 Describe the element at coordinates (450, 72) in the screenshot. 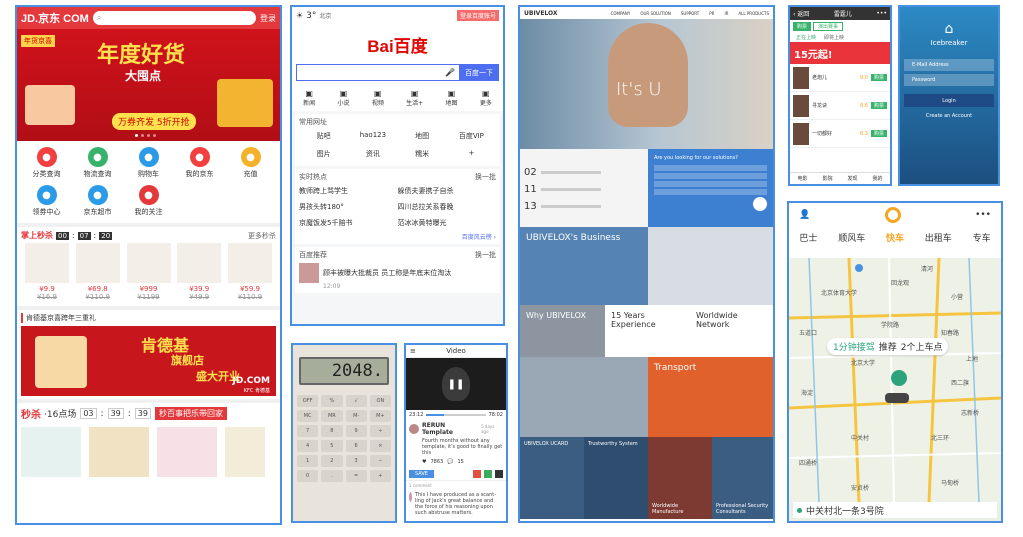

I see `microphone-icon: 🎤` at that location.